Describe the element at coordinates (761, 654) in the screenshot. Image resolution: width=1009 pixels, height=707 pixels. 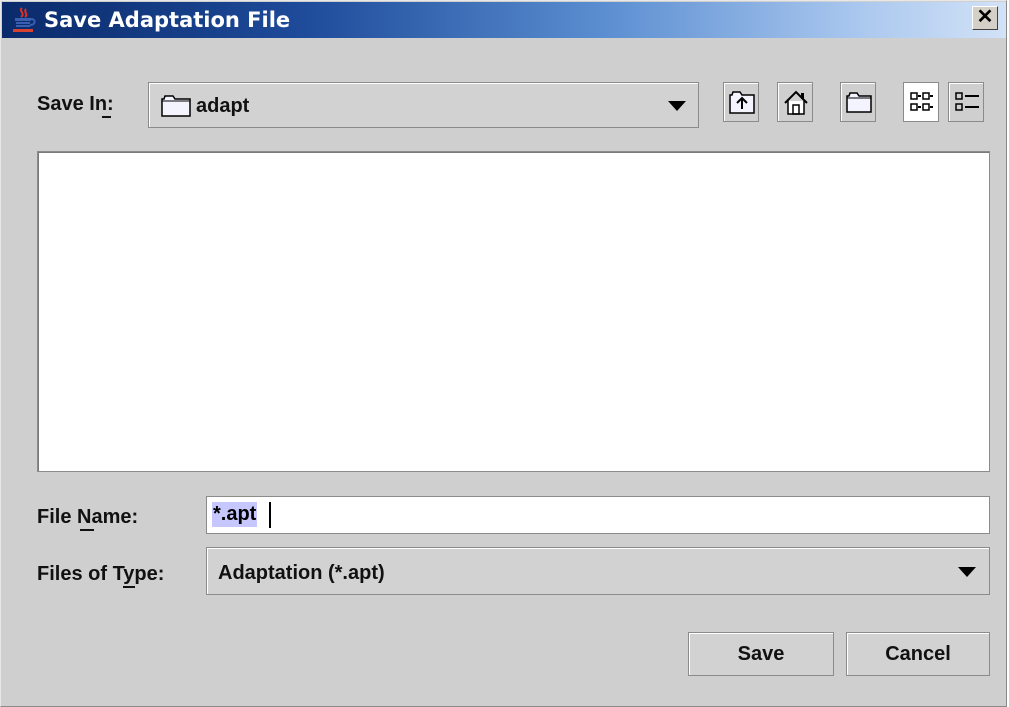
I see `save-button: Save` at that location.